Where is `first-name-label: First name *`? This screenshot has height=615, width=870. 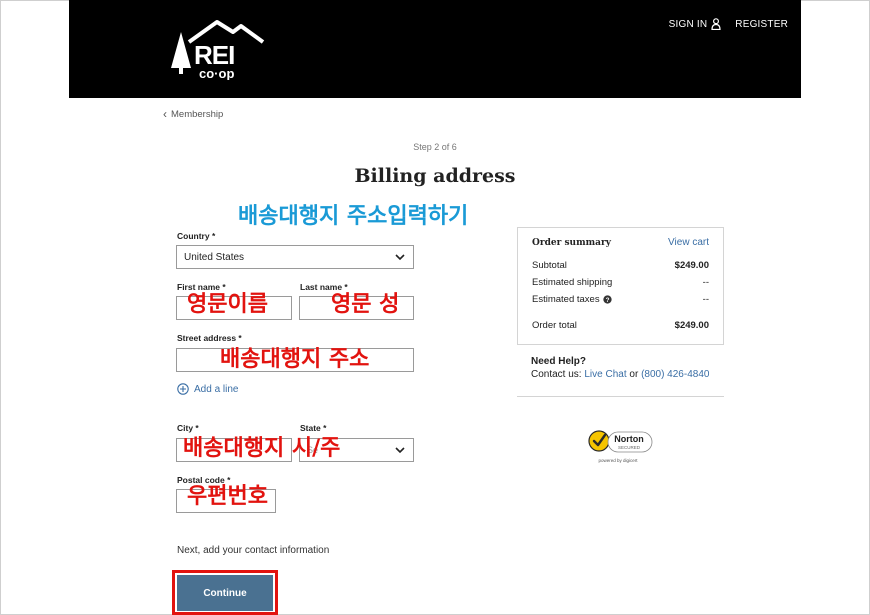 first-name-label: First name * is located at coordinates (201, 287).